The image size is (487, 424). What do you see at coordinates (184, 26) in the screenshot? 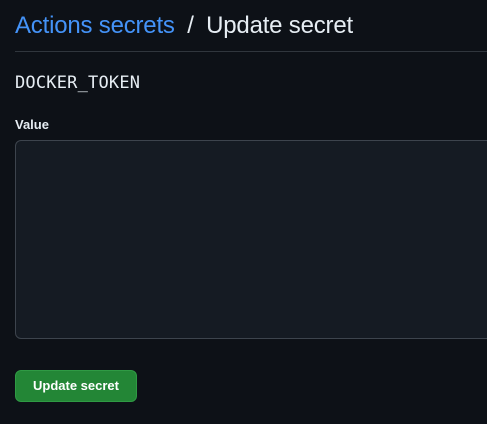
I see `breadcrumb: Actions secrets / Update secret` at bounding box center [184, 26].